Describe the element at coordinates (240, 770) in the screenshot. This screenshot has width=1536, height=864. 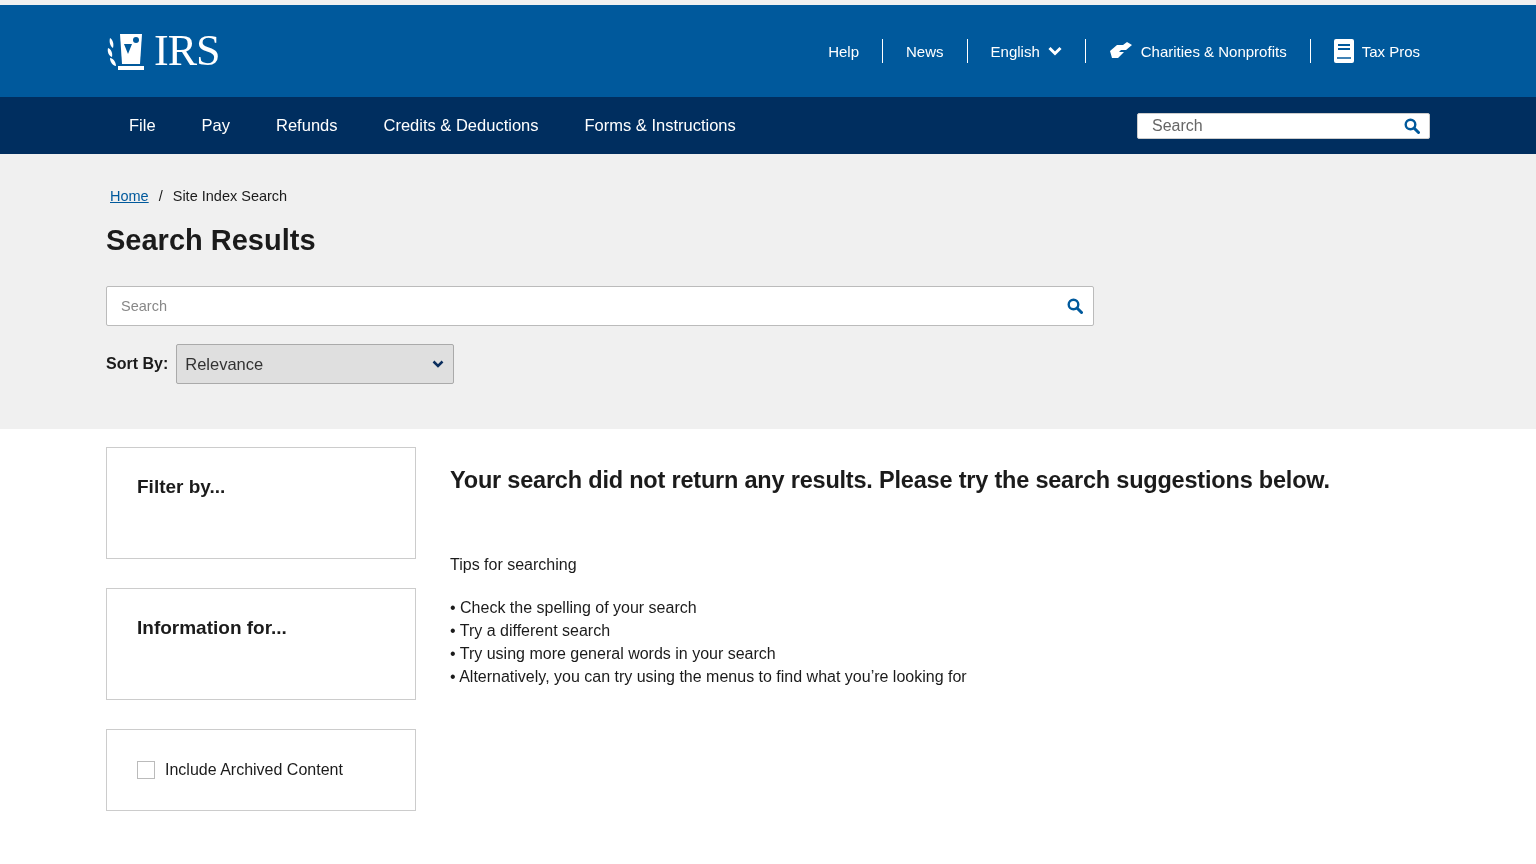
I see `archived-checkbox: Include Archived Content` at that location.